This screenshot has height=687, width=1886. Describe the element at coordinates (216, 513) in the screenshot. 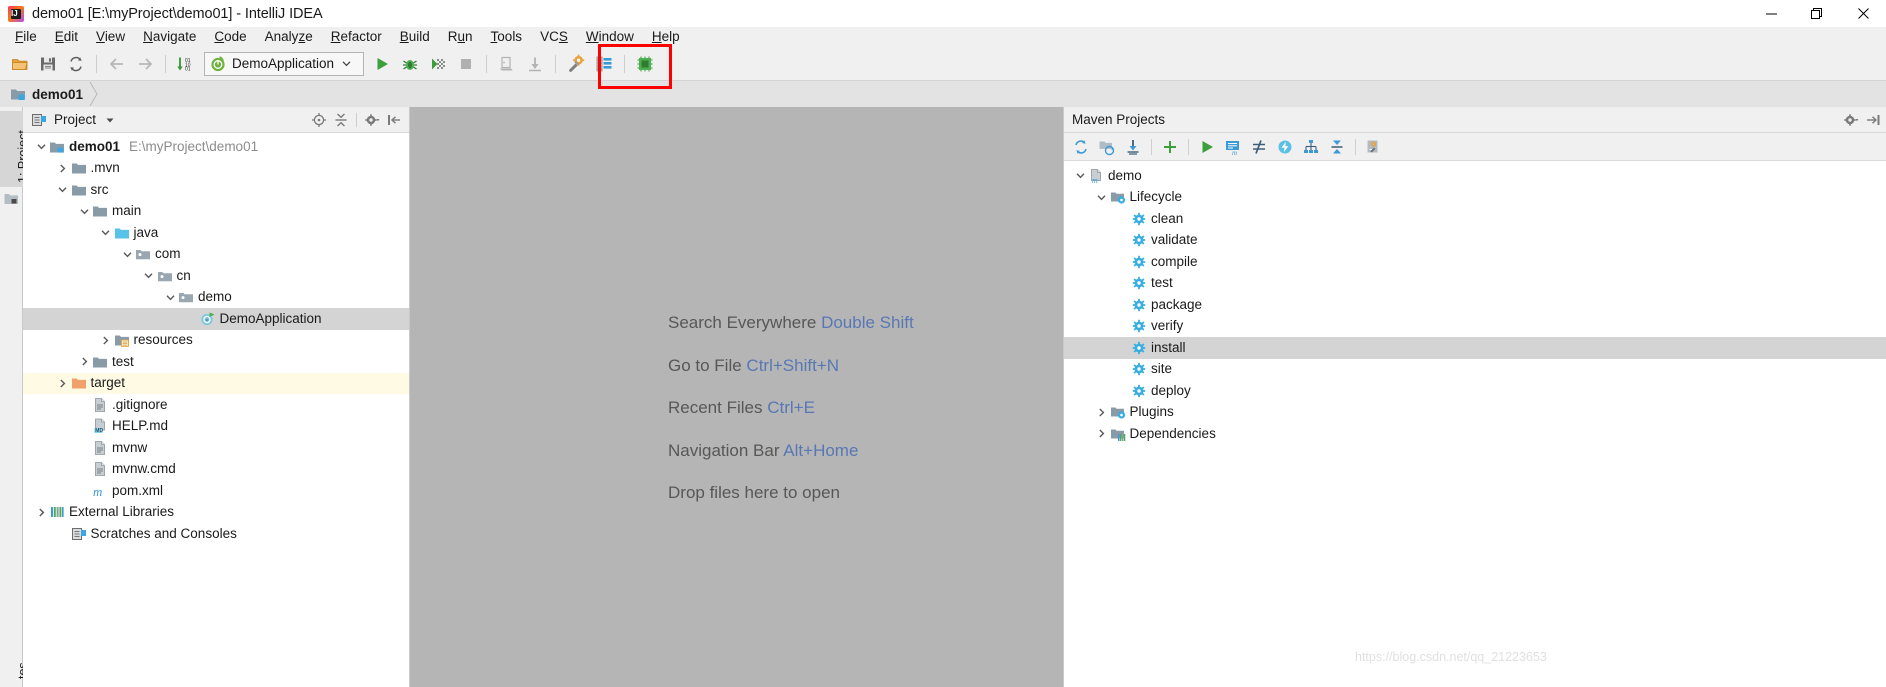

I see `tree-row: External Libraries` at that location.